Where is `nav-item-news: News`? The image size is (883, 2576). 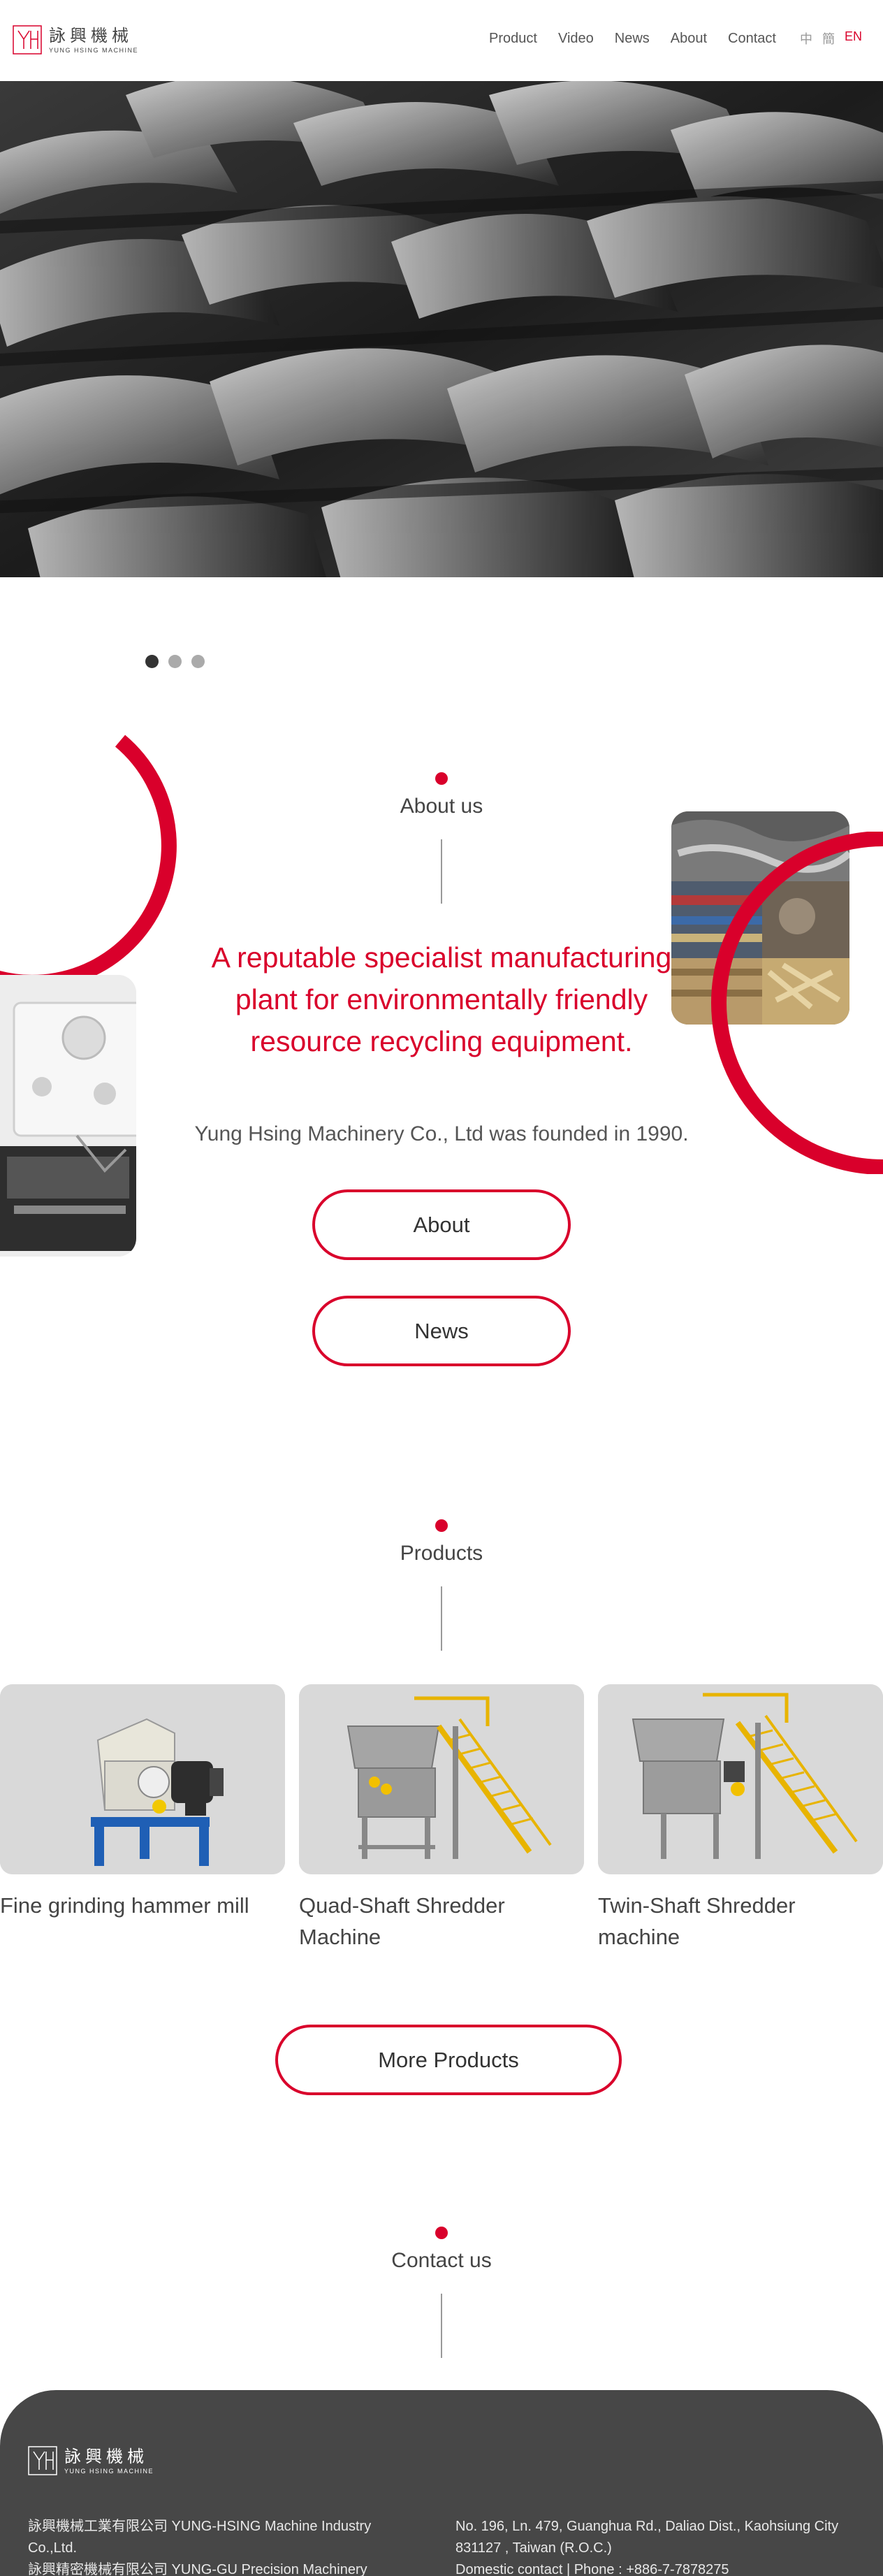 nav-item-news: News is located at coordinates (632, 39).